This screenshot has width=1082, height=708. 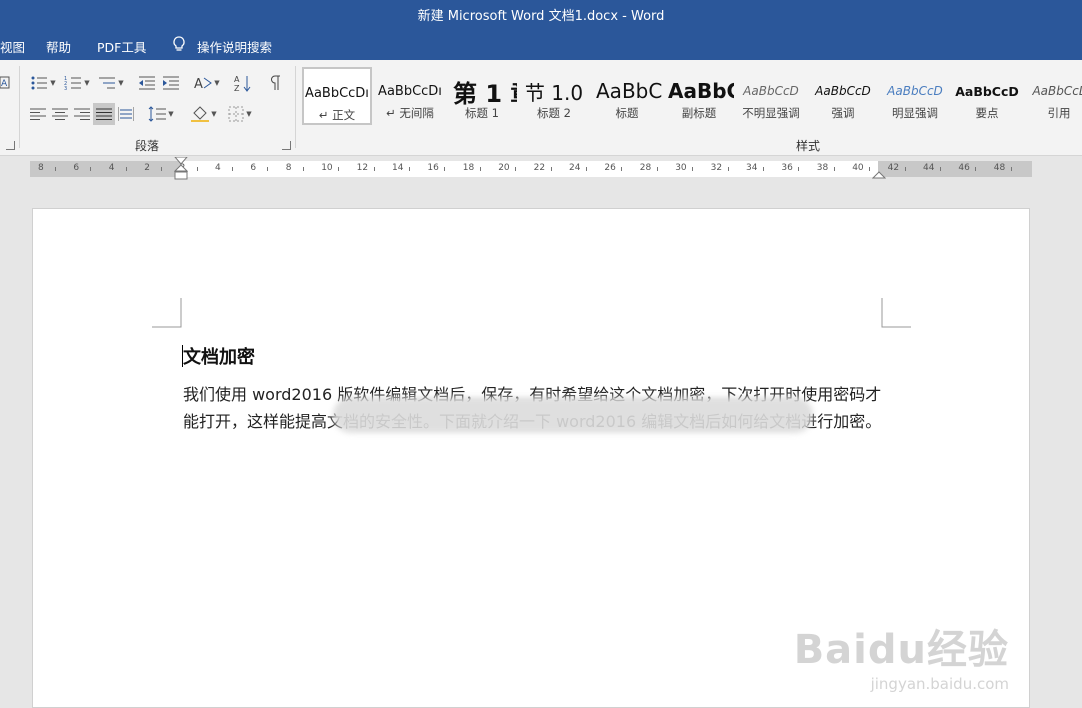 I want to click on show-formatting-button, so click(x=275, y=83).